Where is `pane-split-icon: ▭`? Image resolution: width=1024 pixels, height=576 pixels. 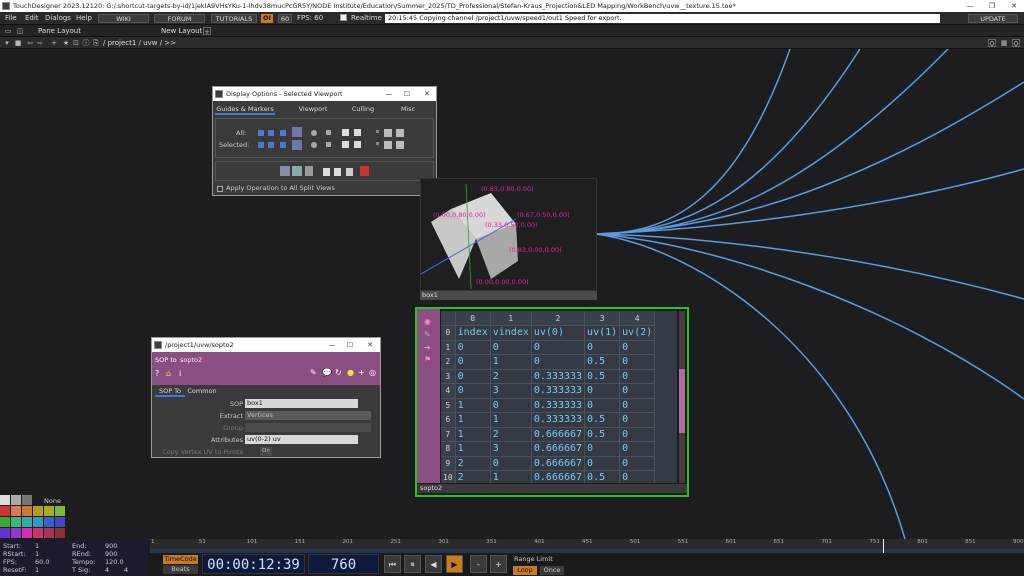
pane-split-icon: ▭ is located at coordinates (8, 31).